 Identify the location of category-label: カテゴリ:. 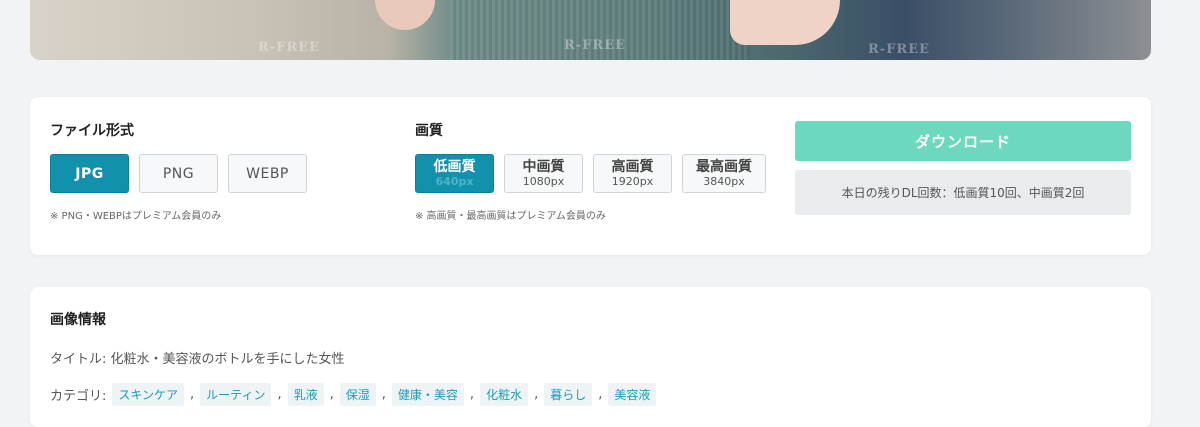
(78, 396).